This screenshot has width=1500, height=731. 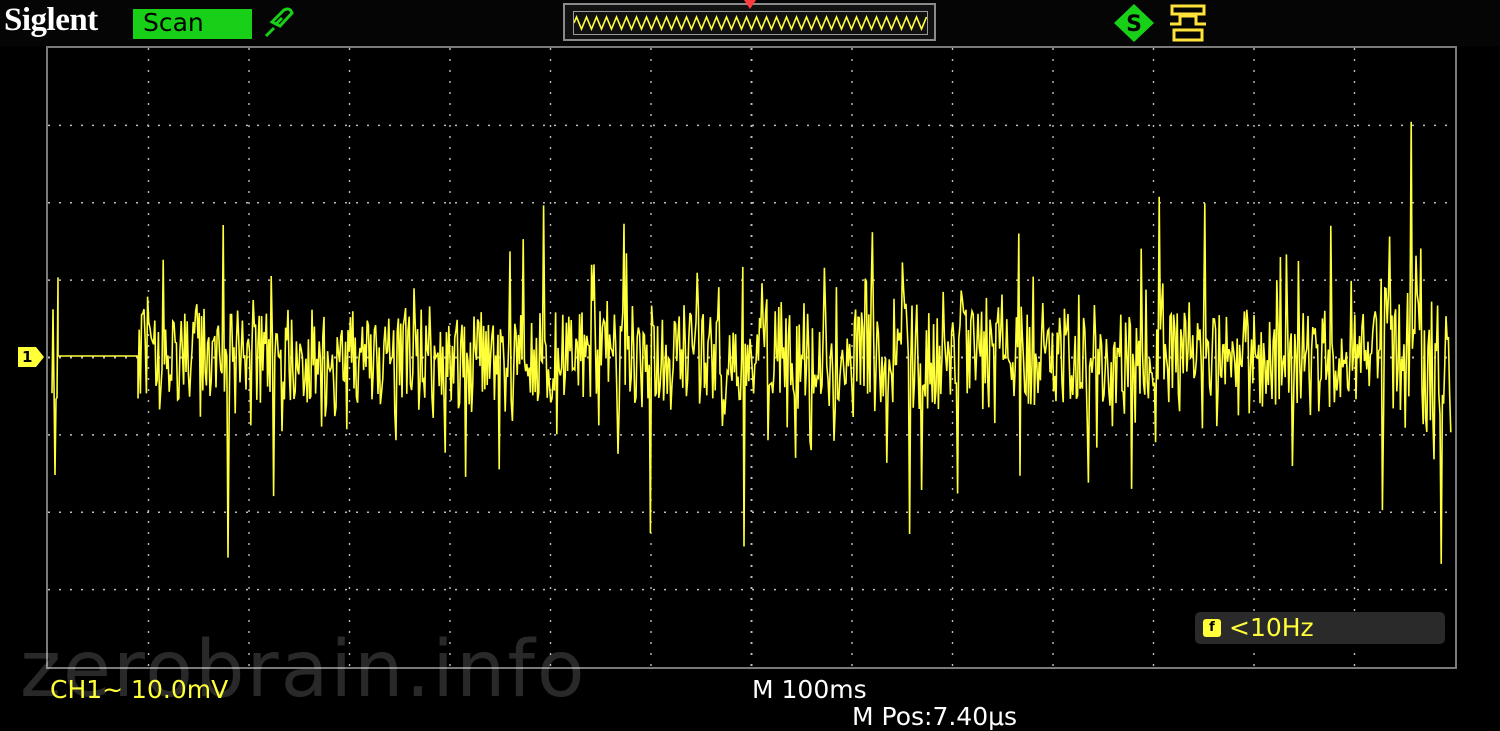 I want to click on acquisition-mode-badge: Scan, so click(x=192, y=24).